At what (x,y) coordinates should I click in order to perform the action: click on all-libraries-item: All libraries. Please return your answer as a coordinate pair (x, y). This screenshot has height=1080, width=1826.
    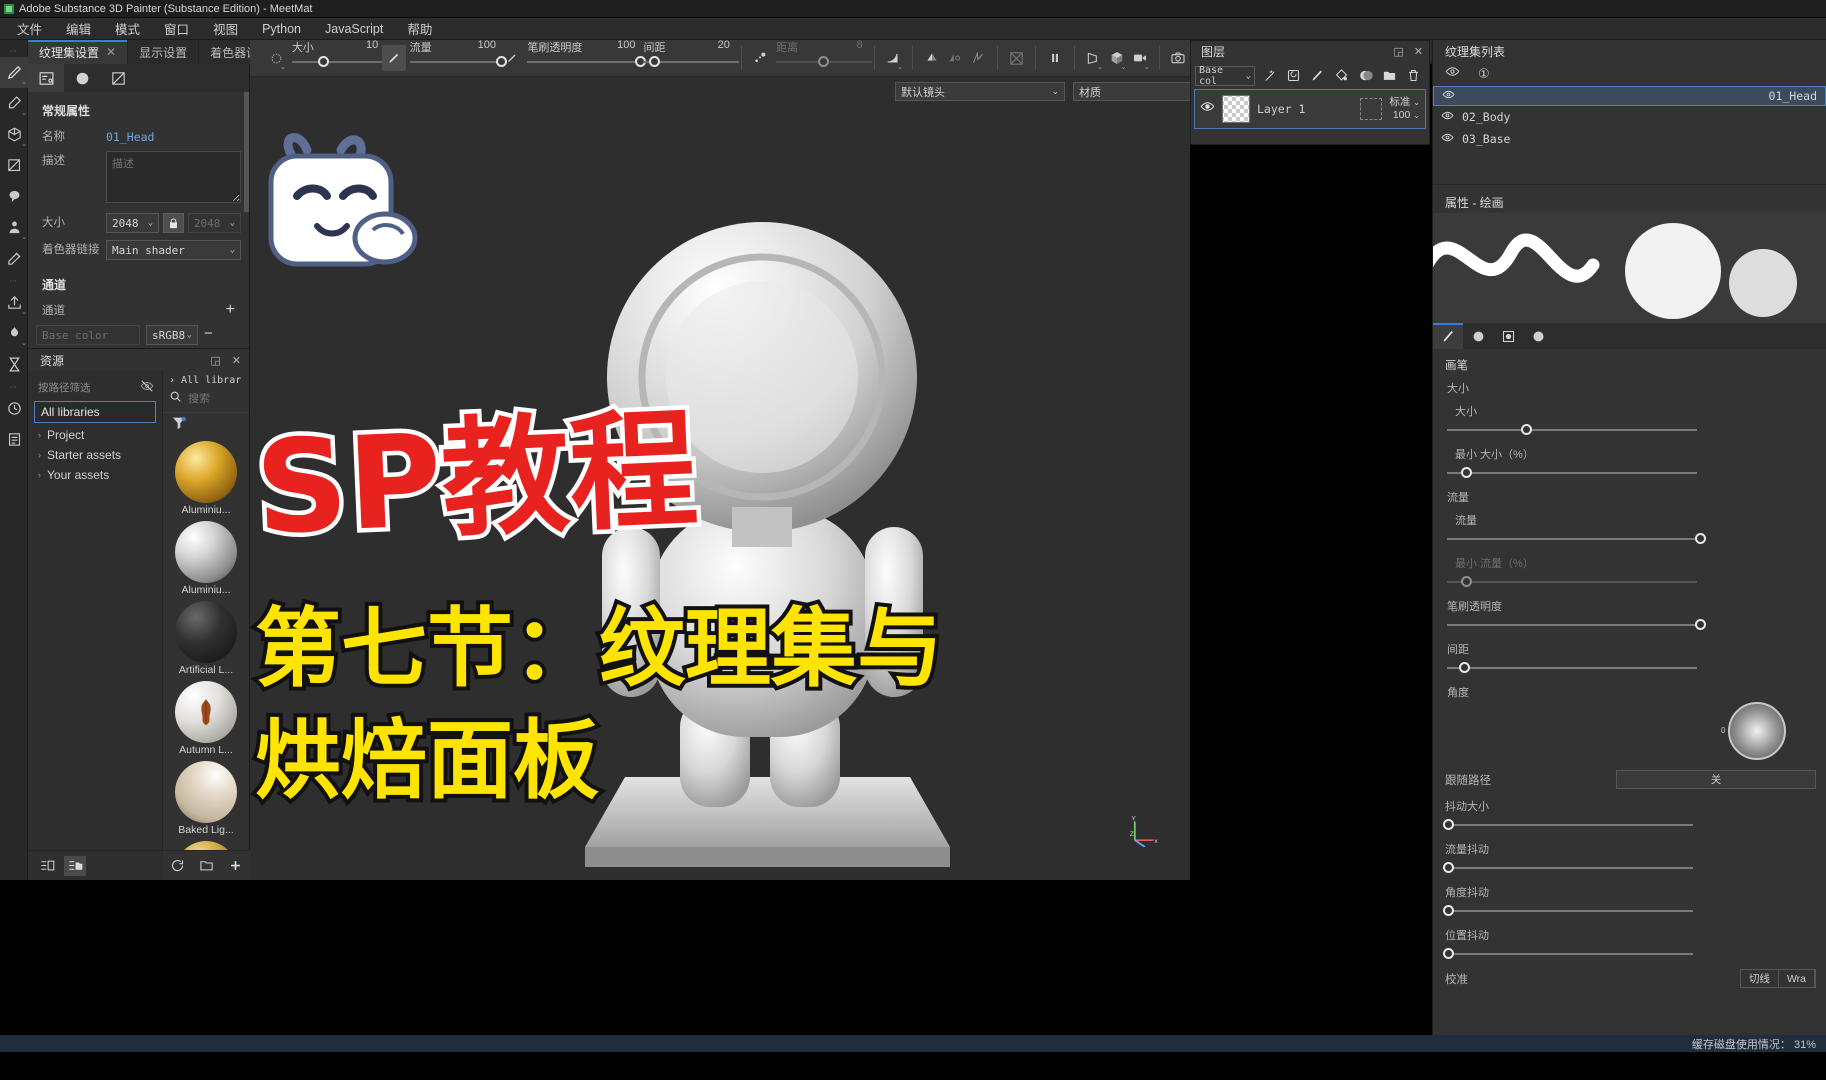
    Looking at the image, I should click on (95, 412).